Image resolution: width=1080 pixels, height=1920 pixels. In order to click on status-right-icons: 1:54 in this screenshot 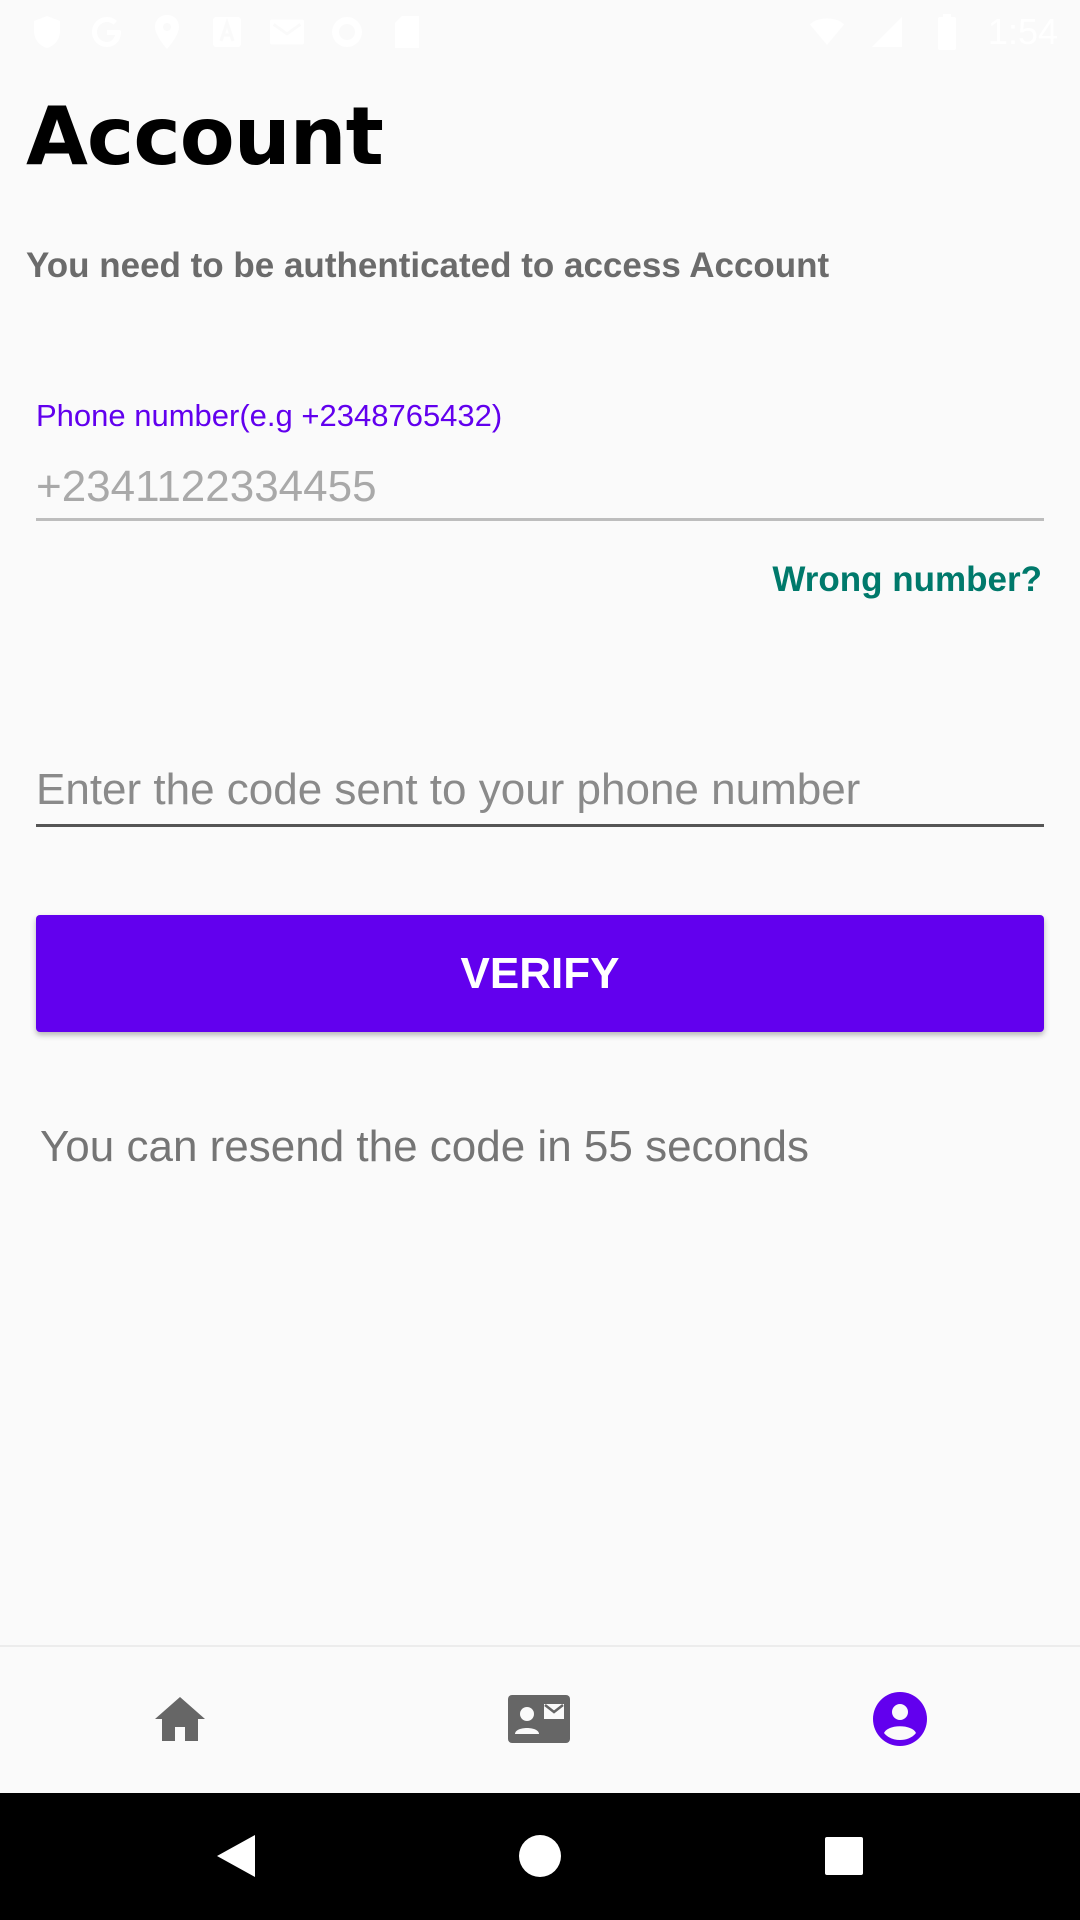, I will do `click(933, 32)`.